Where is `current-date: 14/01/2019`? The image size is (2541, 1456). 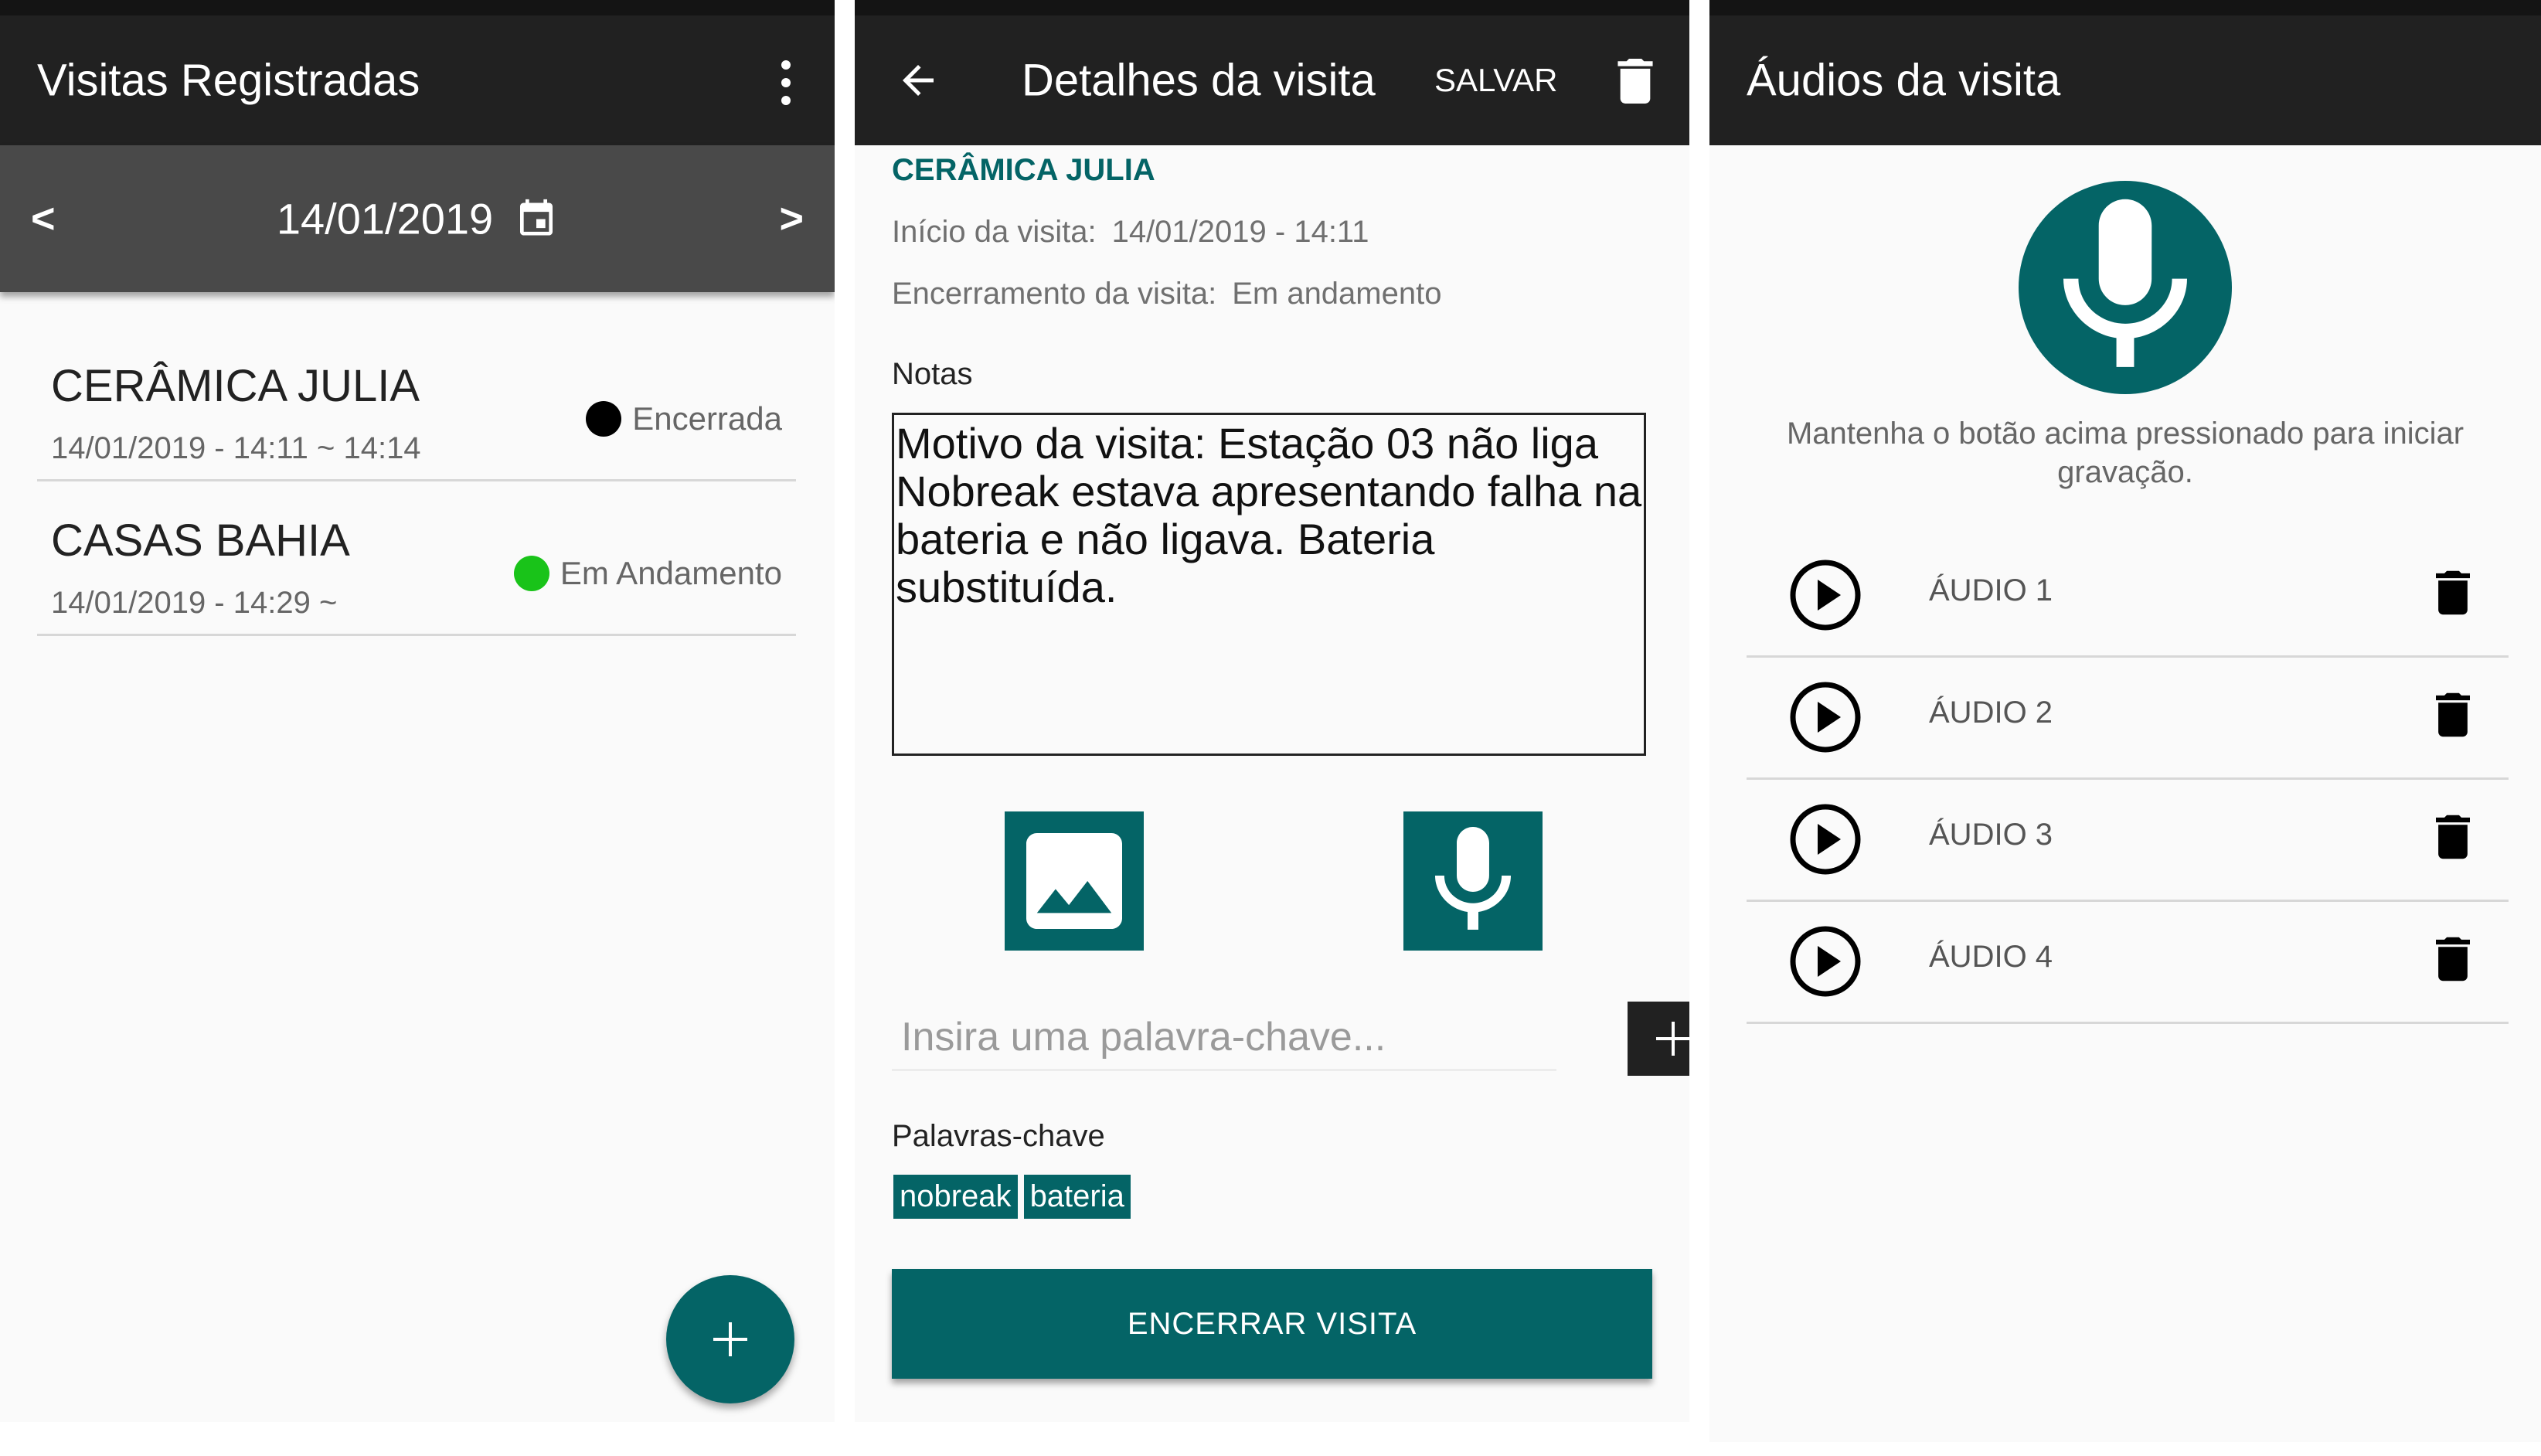
current-date: 14/01/2019 is located at coordinates (385, 219).